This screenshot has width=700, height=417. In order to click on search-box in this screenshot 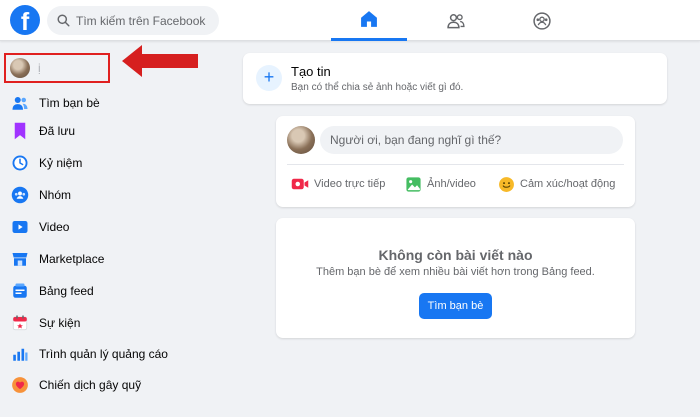, I will do `click(133, 20)`.